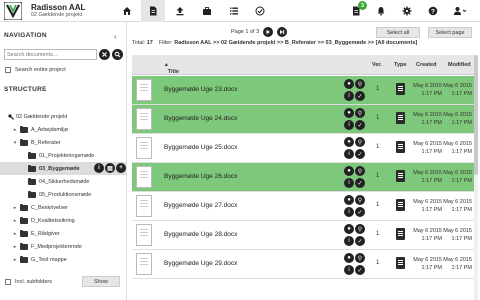 The height and width of the screenshot is (300, 480). What do you see at coordinates (104, 54) in the screenshot?
I see `clear-search-icon` at bounding box center [104, 54].